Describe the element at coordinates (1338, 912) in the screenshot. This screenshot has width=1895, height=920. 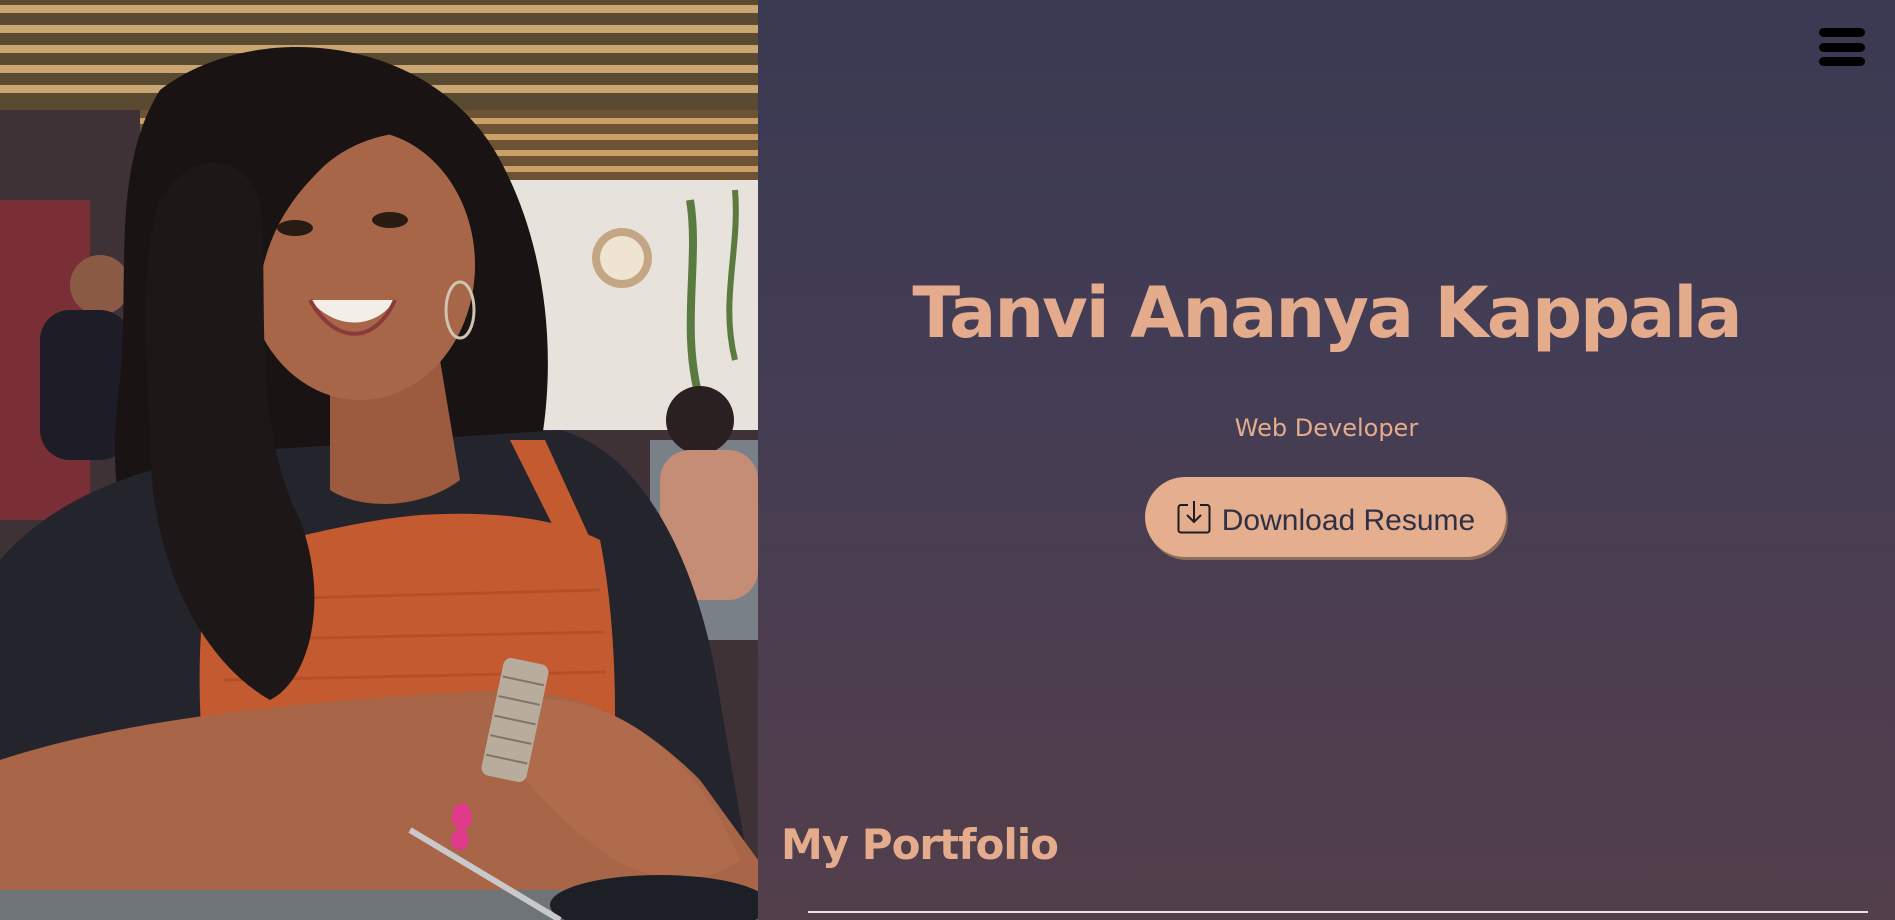
I see `portfolio-divider` at that location.